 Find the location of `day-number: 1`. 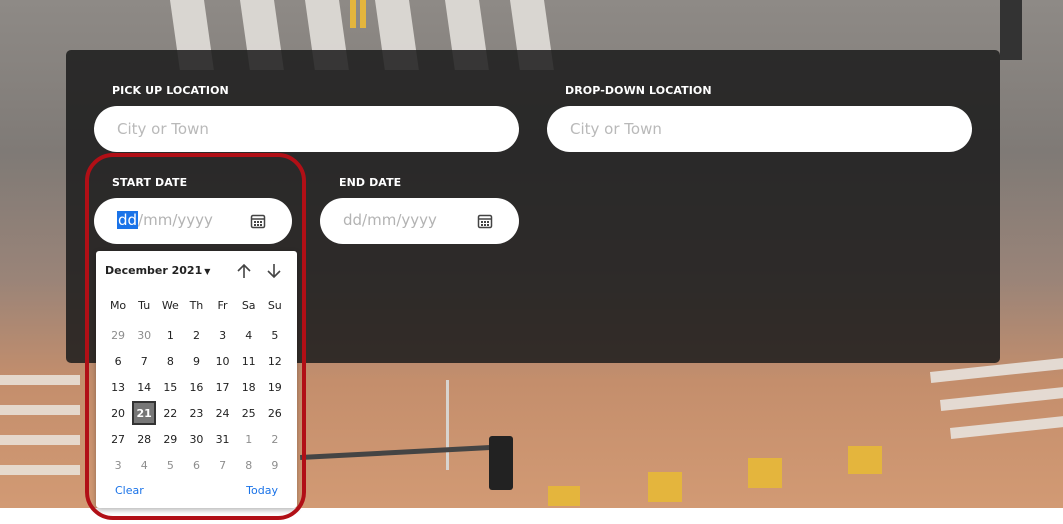

day-number: 1 is located at coordinates (249, 439).